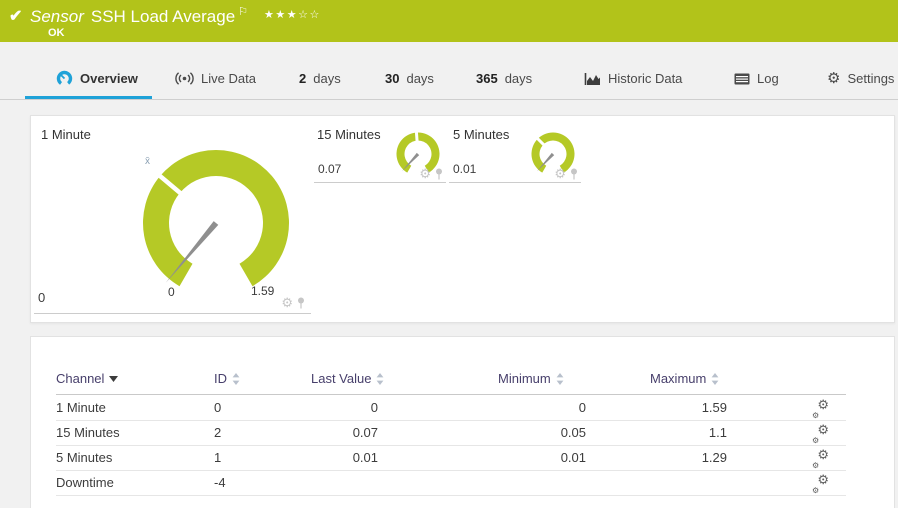  Describe the element at coordinates (56, 33) in the screenshot. I see `status-badge: OK` at that location.